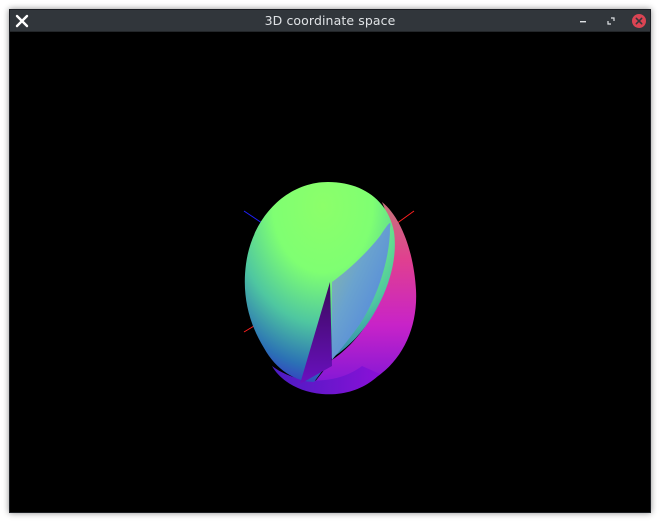 Image resolution: width=660 pixels, height=522 pixels. Describe the element at coordinates (253, 217) in the screenshot. I see `z-axis-line` at that location.